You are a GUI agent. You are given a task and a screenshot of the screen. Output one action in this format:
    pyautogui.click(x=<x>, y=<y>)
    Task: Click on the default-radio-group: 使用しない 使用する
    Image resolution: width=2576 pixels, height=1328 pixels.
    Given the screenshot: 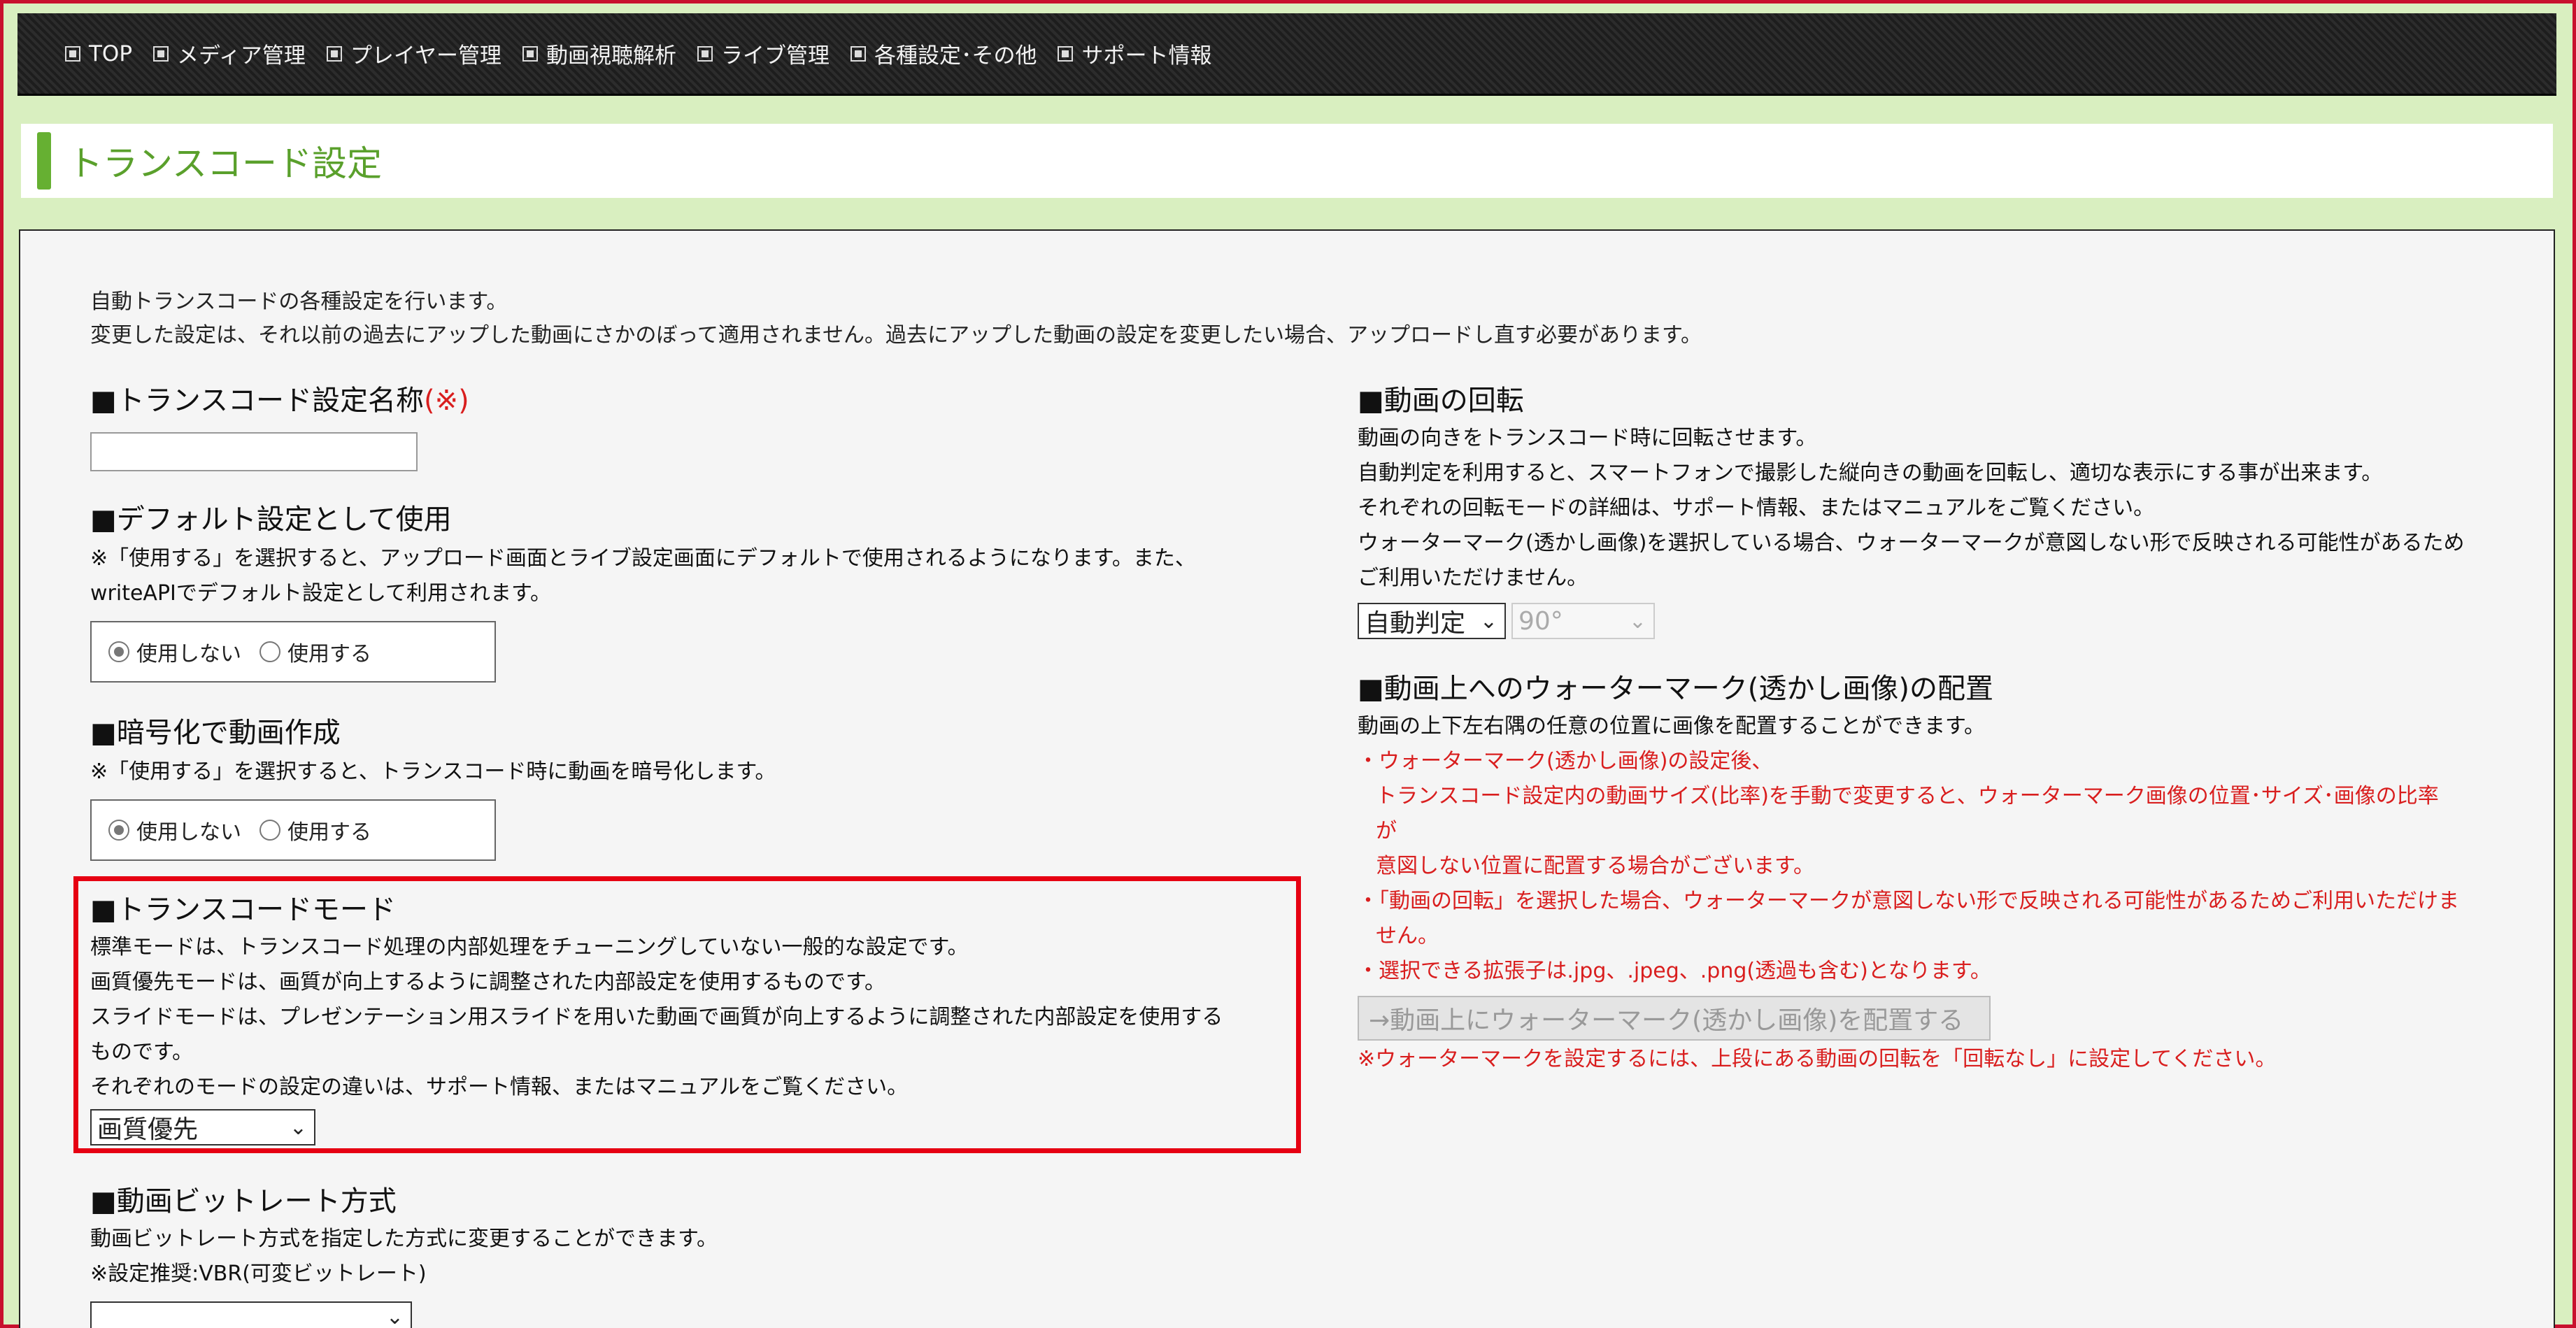 What is the action you would take?
    pyautogui.click(x=293, y=652)
    